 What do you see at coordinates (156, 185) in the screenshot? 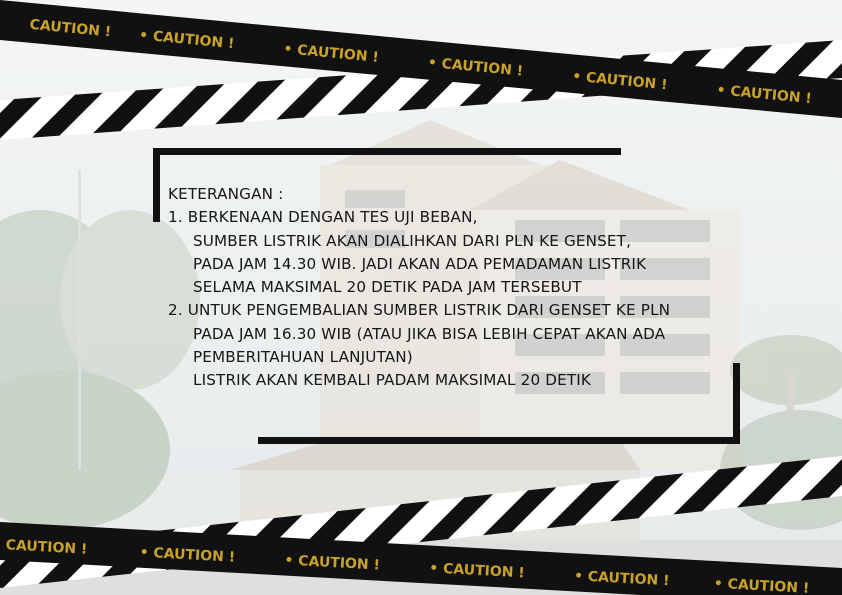
I see `frame-left-bar` at bounding box center [156, 185].